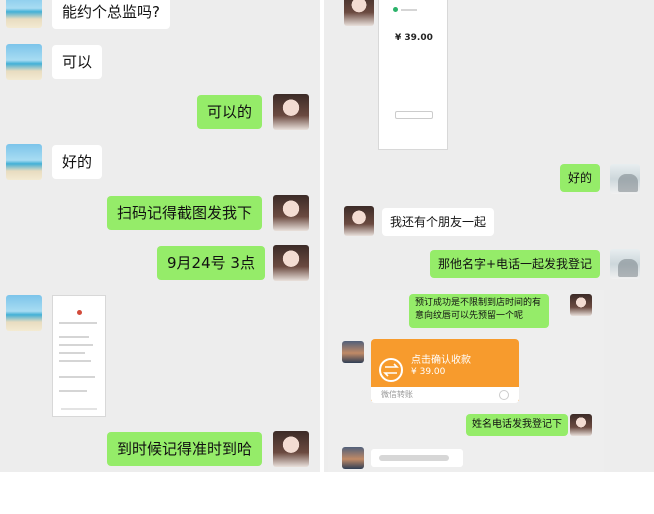  What do you see at coordinates (111, 14) in the screenshot?
I see `message-bubble: 能约个总监吗?` at bounding box center [111, 14].